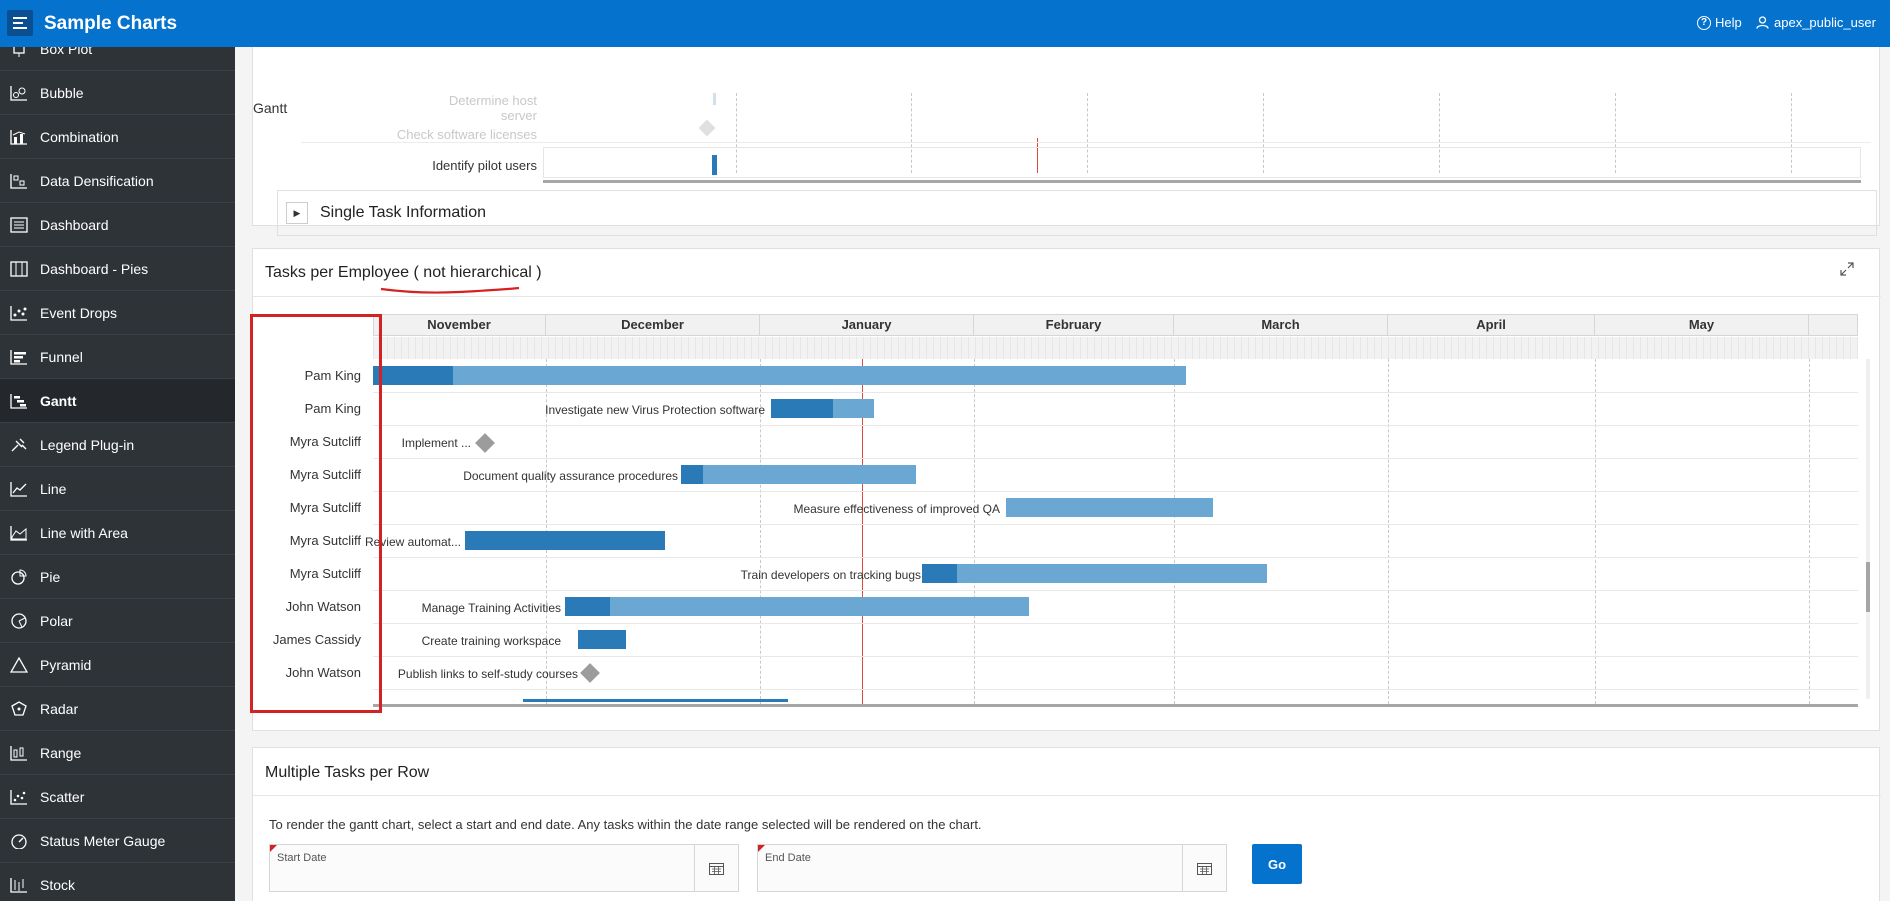 This screenshot has width=1890, height=901. I want to click on go-button: Go, so click(1277, 864).